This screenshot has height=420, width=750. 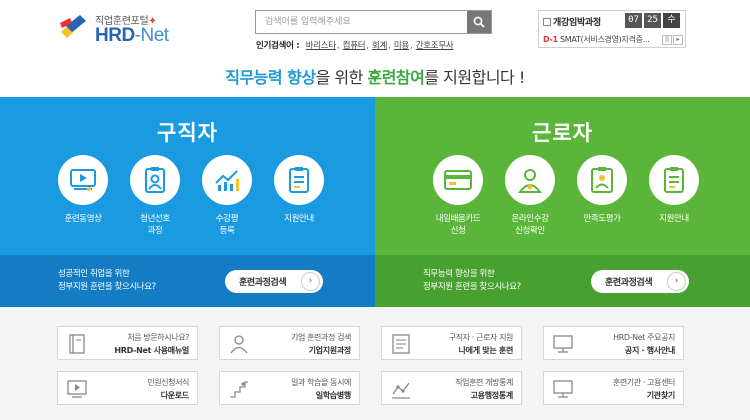 I want to click on jobseeker-search-bar: 성공적인 취업을 위한 정부지원 훈련을 찾으시나요? 훈련과정검색 ›, so click(x=187, y=281).